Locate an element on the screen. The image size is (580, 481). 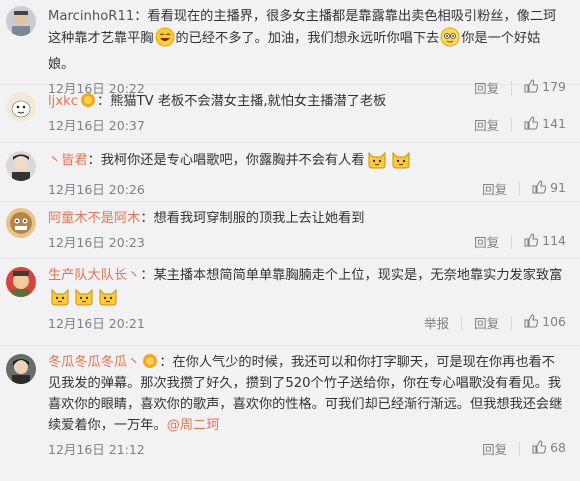
comment-meta: 12月16日 20:23 回复 114 is located at coordinates (307, 241).